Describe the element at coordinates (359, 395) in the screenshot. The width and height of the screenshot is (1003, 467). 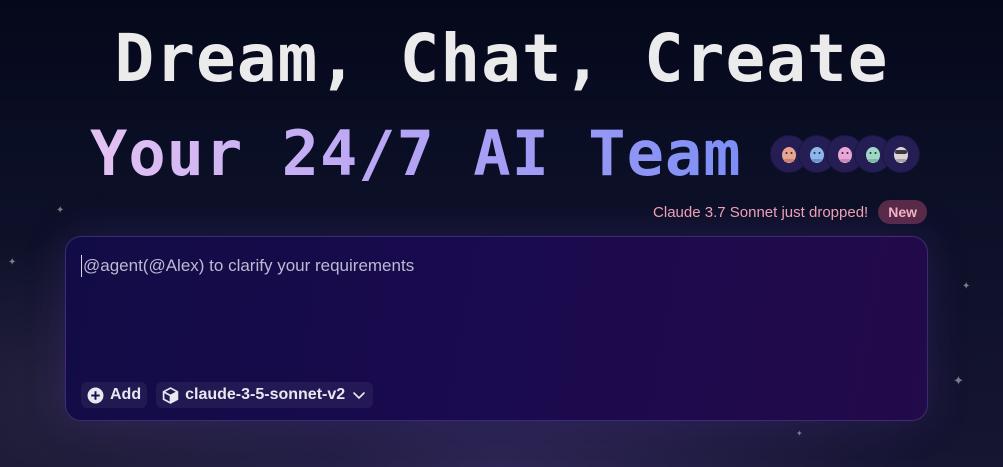
I see `chevron-down-icon` at that location.